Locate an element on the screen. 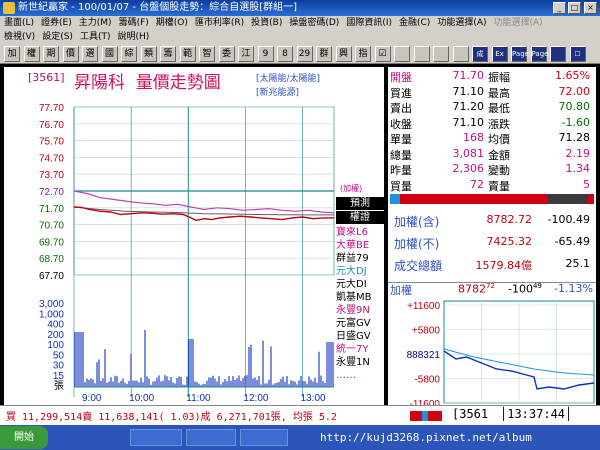  toolbar-button: 範 is located at coordinates (187, 54).